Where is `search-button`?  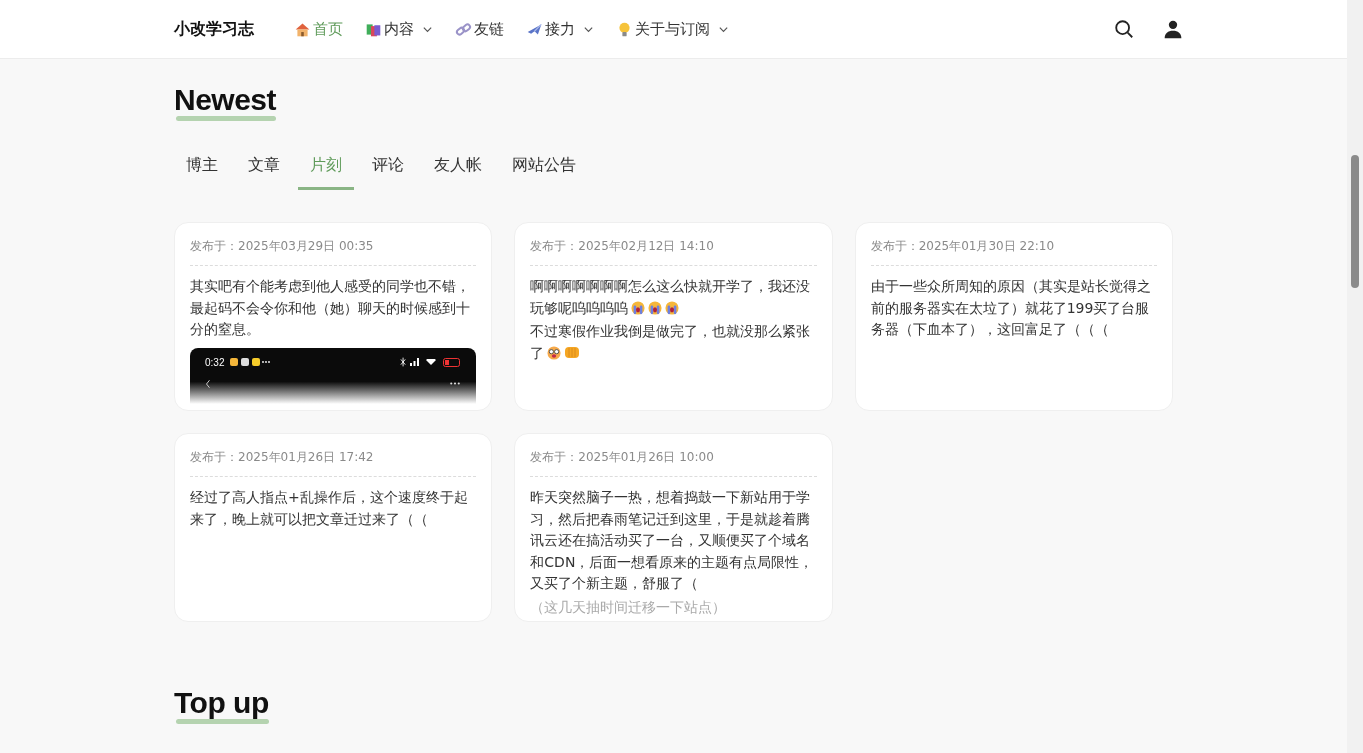 search-button is located at coordinates (1124, 29).